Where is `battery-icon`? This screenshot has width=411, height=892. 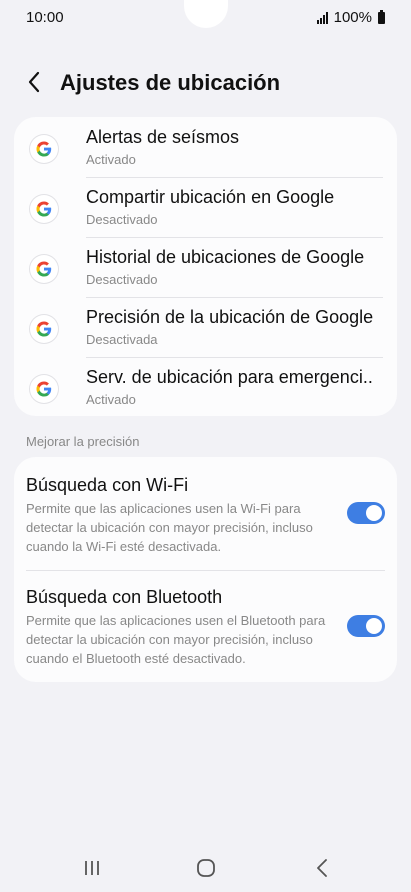
battery-icon is located at coordinates (381, 16).